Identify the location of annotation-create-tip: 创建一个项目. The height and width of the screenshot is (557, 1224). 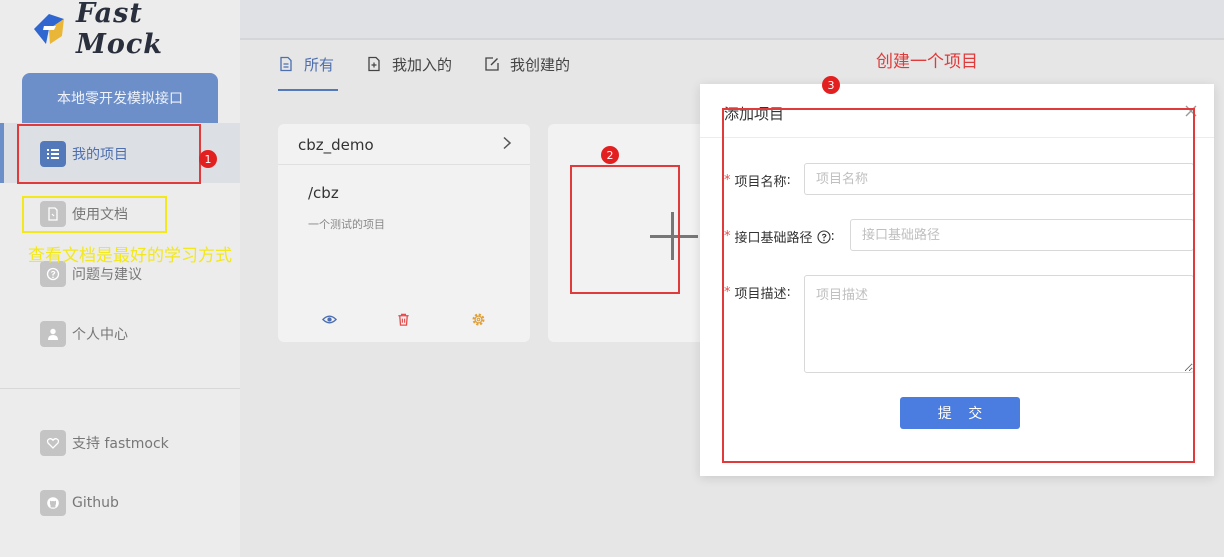
(927, 62).